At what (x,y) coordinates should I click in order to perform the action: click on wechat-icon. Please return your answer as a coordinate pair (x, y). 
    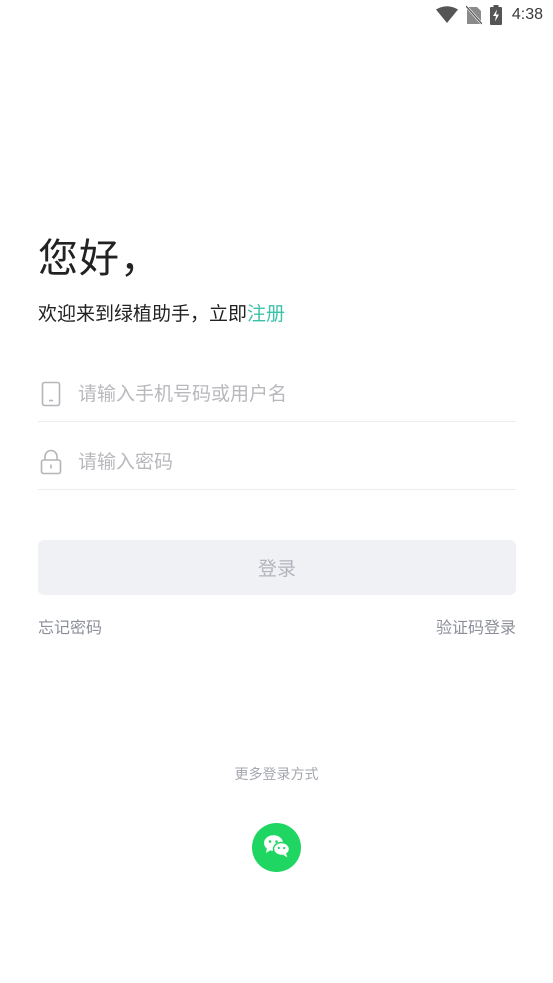
    Looking at the image, I should click on (277, 848).